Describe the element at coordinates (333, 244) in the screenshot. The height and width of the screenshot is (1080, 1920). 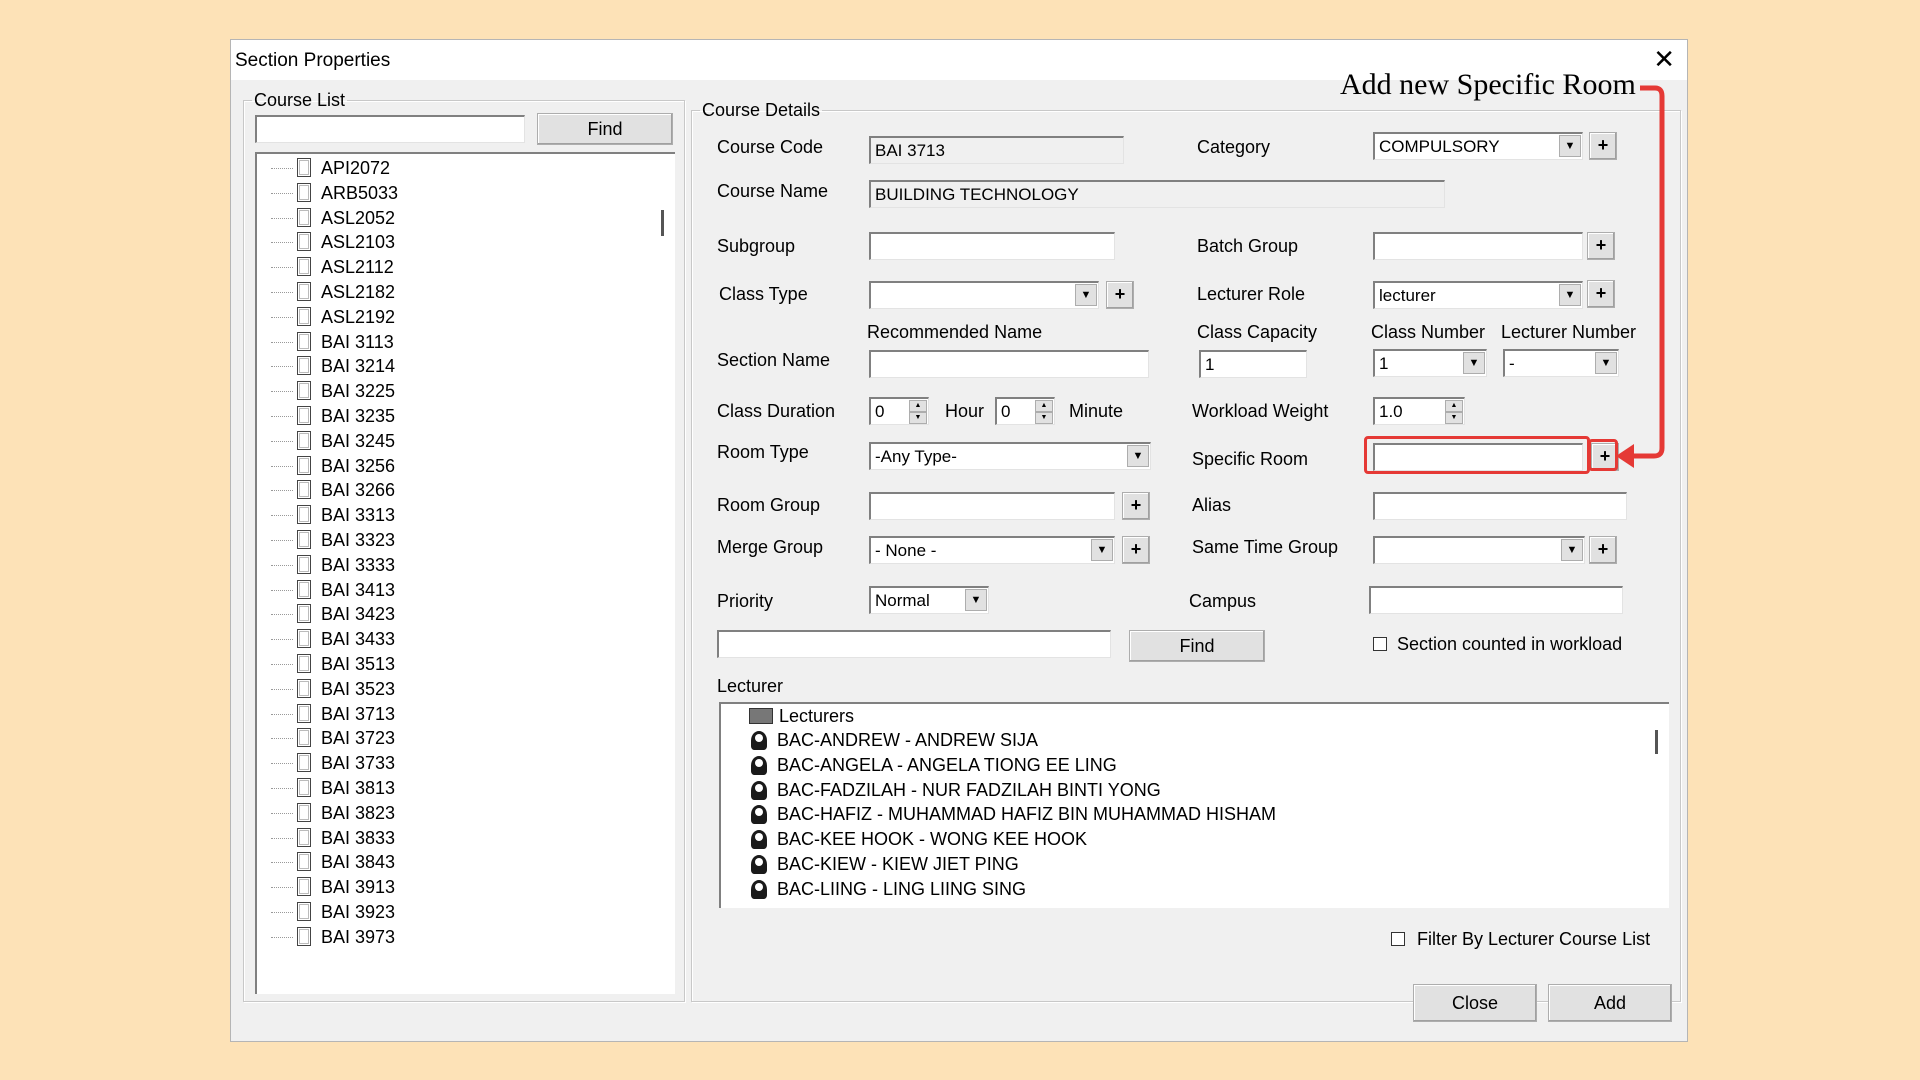
I see `course-tree-item: ASL2103` at that location.